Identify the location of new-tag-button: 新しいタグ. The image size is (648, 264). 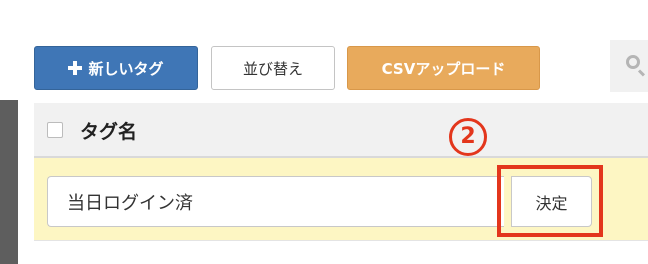
(116, 68).